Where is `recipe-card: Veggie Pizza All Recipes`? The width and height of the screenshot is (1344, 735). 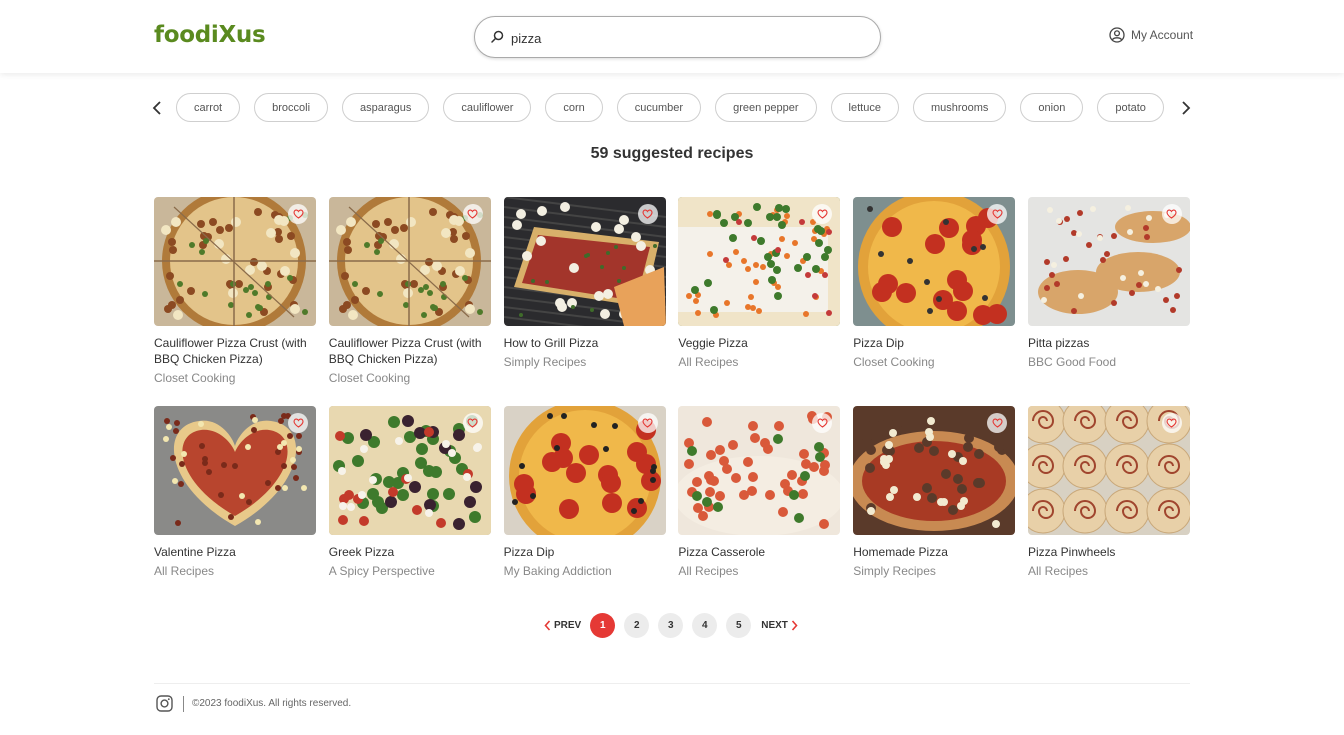
recipe-card: Veggie Pizza All Recipes is located at coordinates (759, 301).